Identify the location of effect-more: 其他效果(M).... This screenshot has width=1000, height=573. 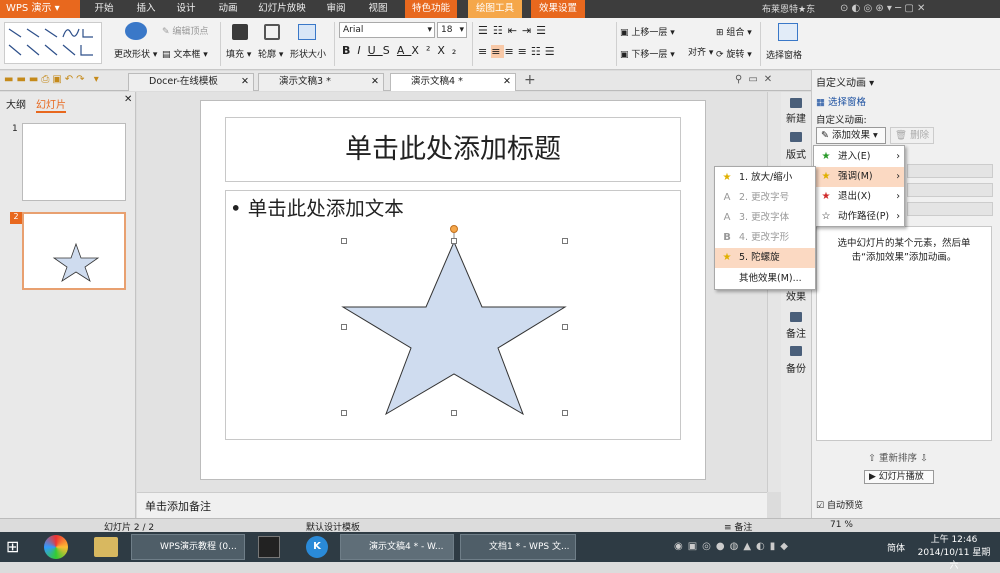
(765, 279).